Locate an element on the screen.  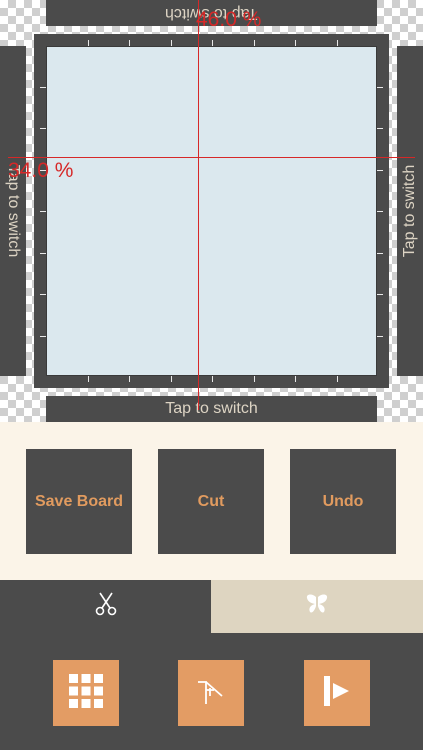
switch-bar-right: Tap to switch is located at coordinates (410, 211).